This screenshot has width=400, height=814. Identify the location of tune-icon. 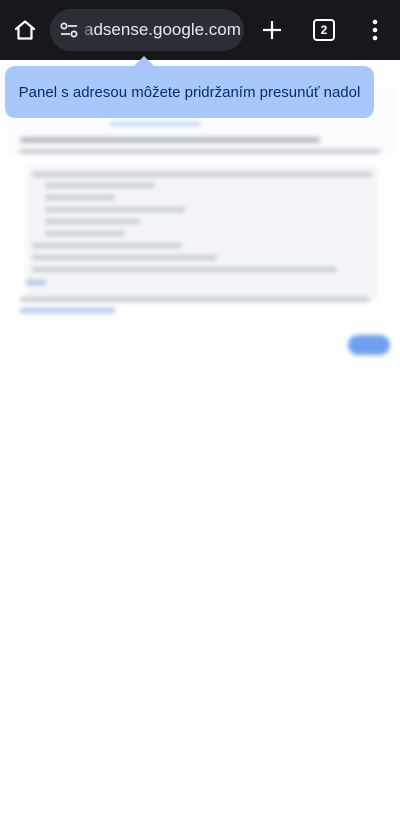
(69, 30).